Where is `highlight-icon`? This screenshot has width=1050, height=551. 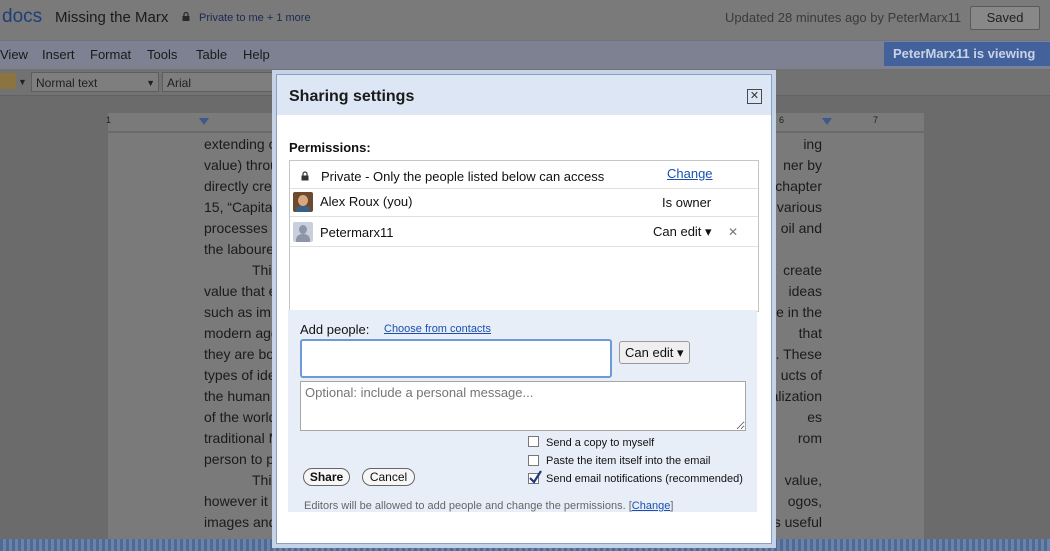
highlight-icon is located at coordinates (8, 81).